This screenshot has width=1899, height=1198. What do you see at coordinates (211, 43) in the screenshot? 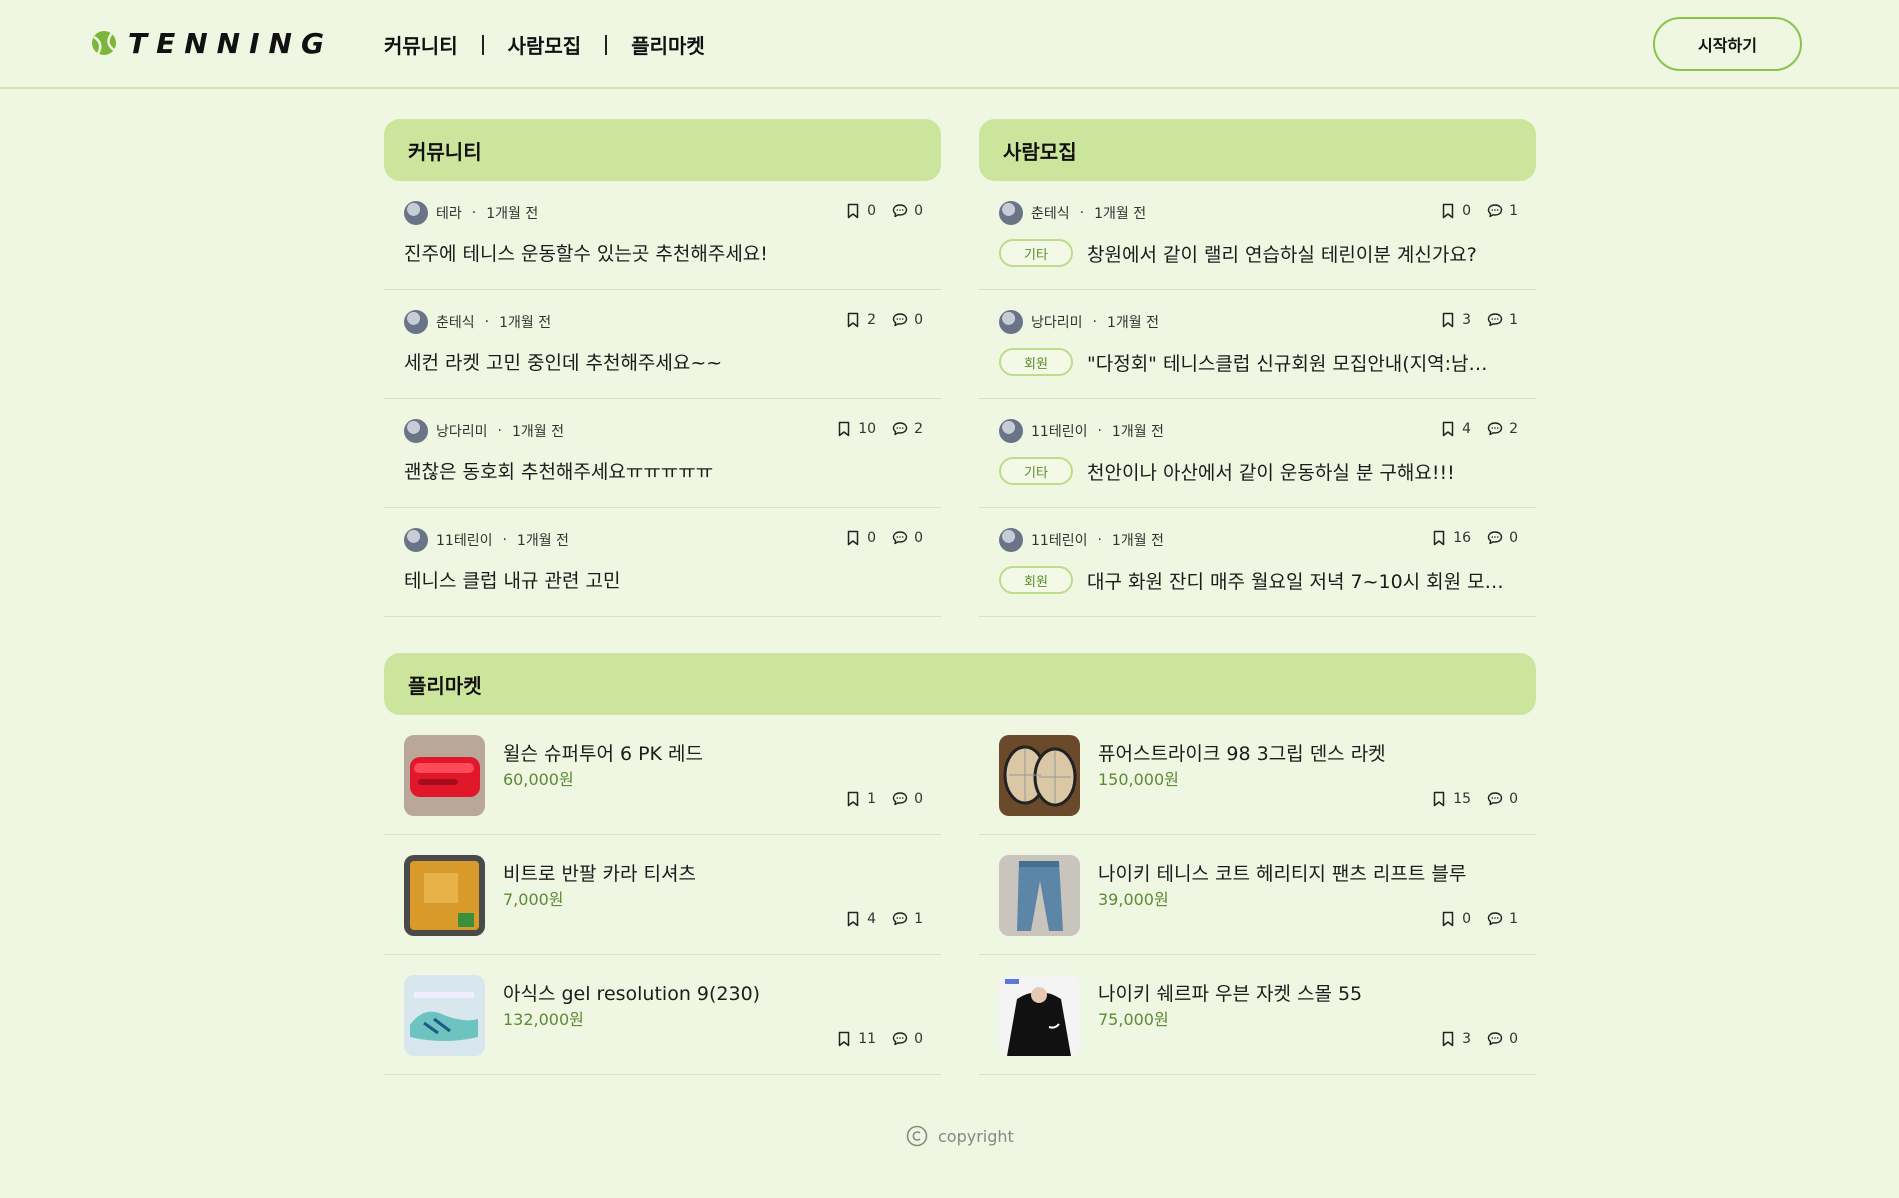
I see `brand-logo: TENNING` at bounding box center [211, 43].